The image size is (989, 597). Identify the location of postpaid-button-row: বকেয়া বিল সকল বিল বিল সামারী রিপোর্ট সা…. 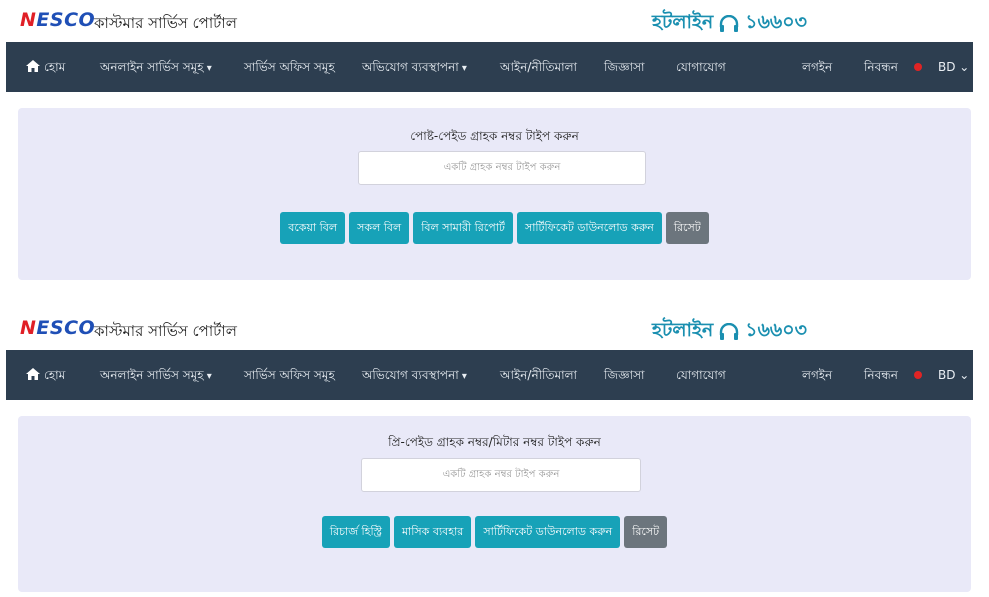
(494, 228).